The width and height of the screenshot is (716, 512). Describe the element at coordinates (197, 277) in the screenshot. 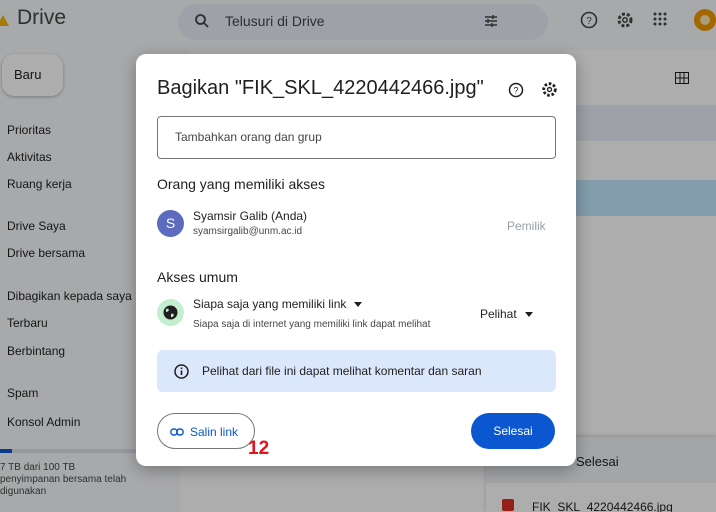

I see `general-access-heading: Akses umum` at that location.